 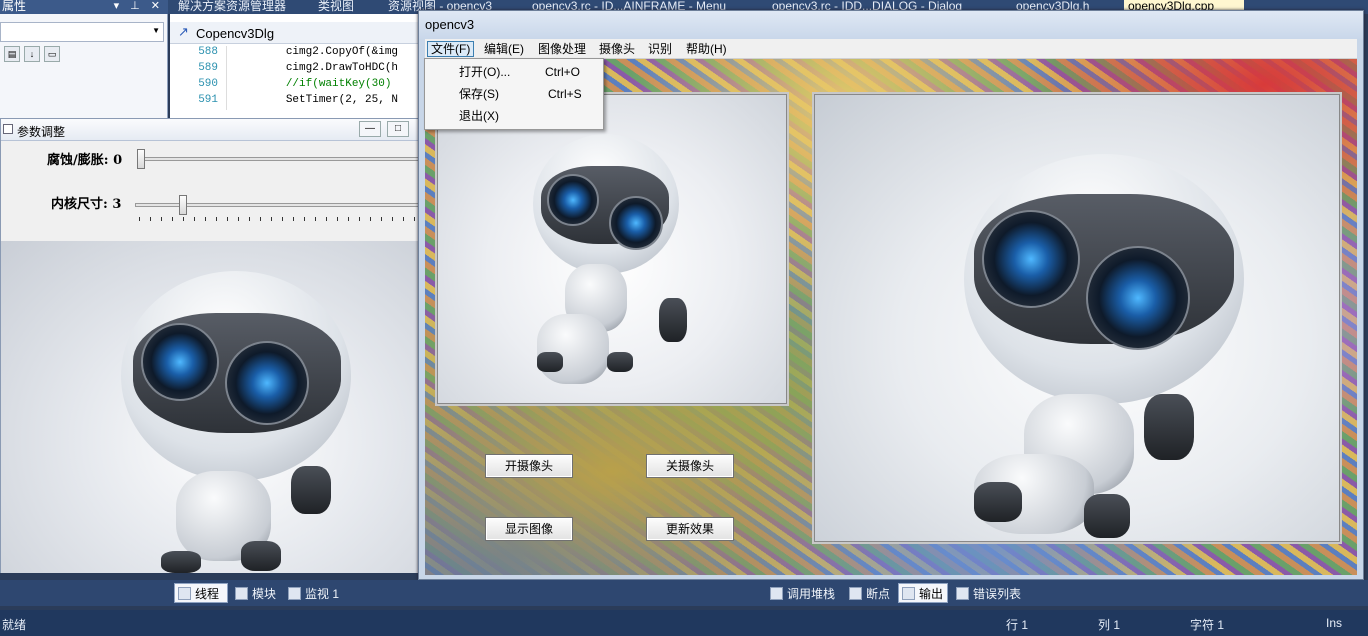 I want to click on tab-breakpoints: 断点, so click(x=870, y=594).